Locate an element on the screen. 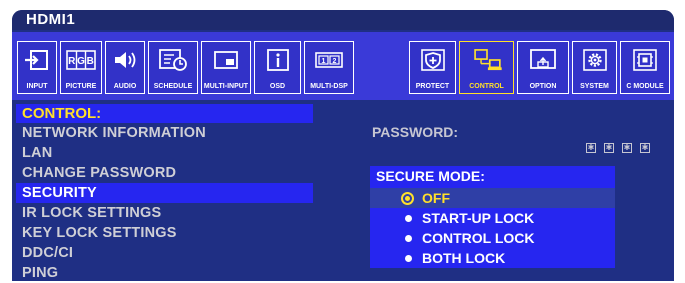 This screenshot has height=283, width=685. toolbar-option-button: OPTION is located at coordinates (543, 67).